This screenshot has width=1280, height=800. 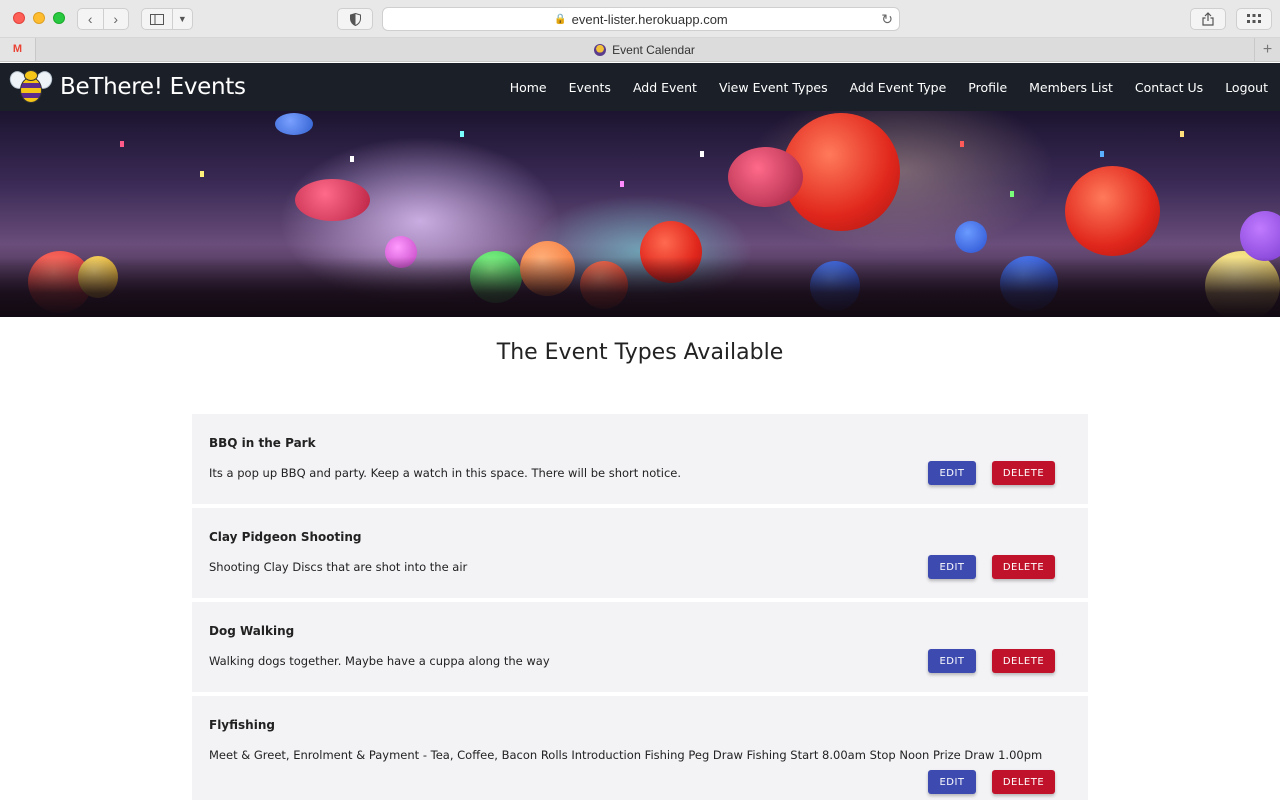 I want to click on page-title: The Event Types Available, so click(x=640, y=352).